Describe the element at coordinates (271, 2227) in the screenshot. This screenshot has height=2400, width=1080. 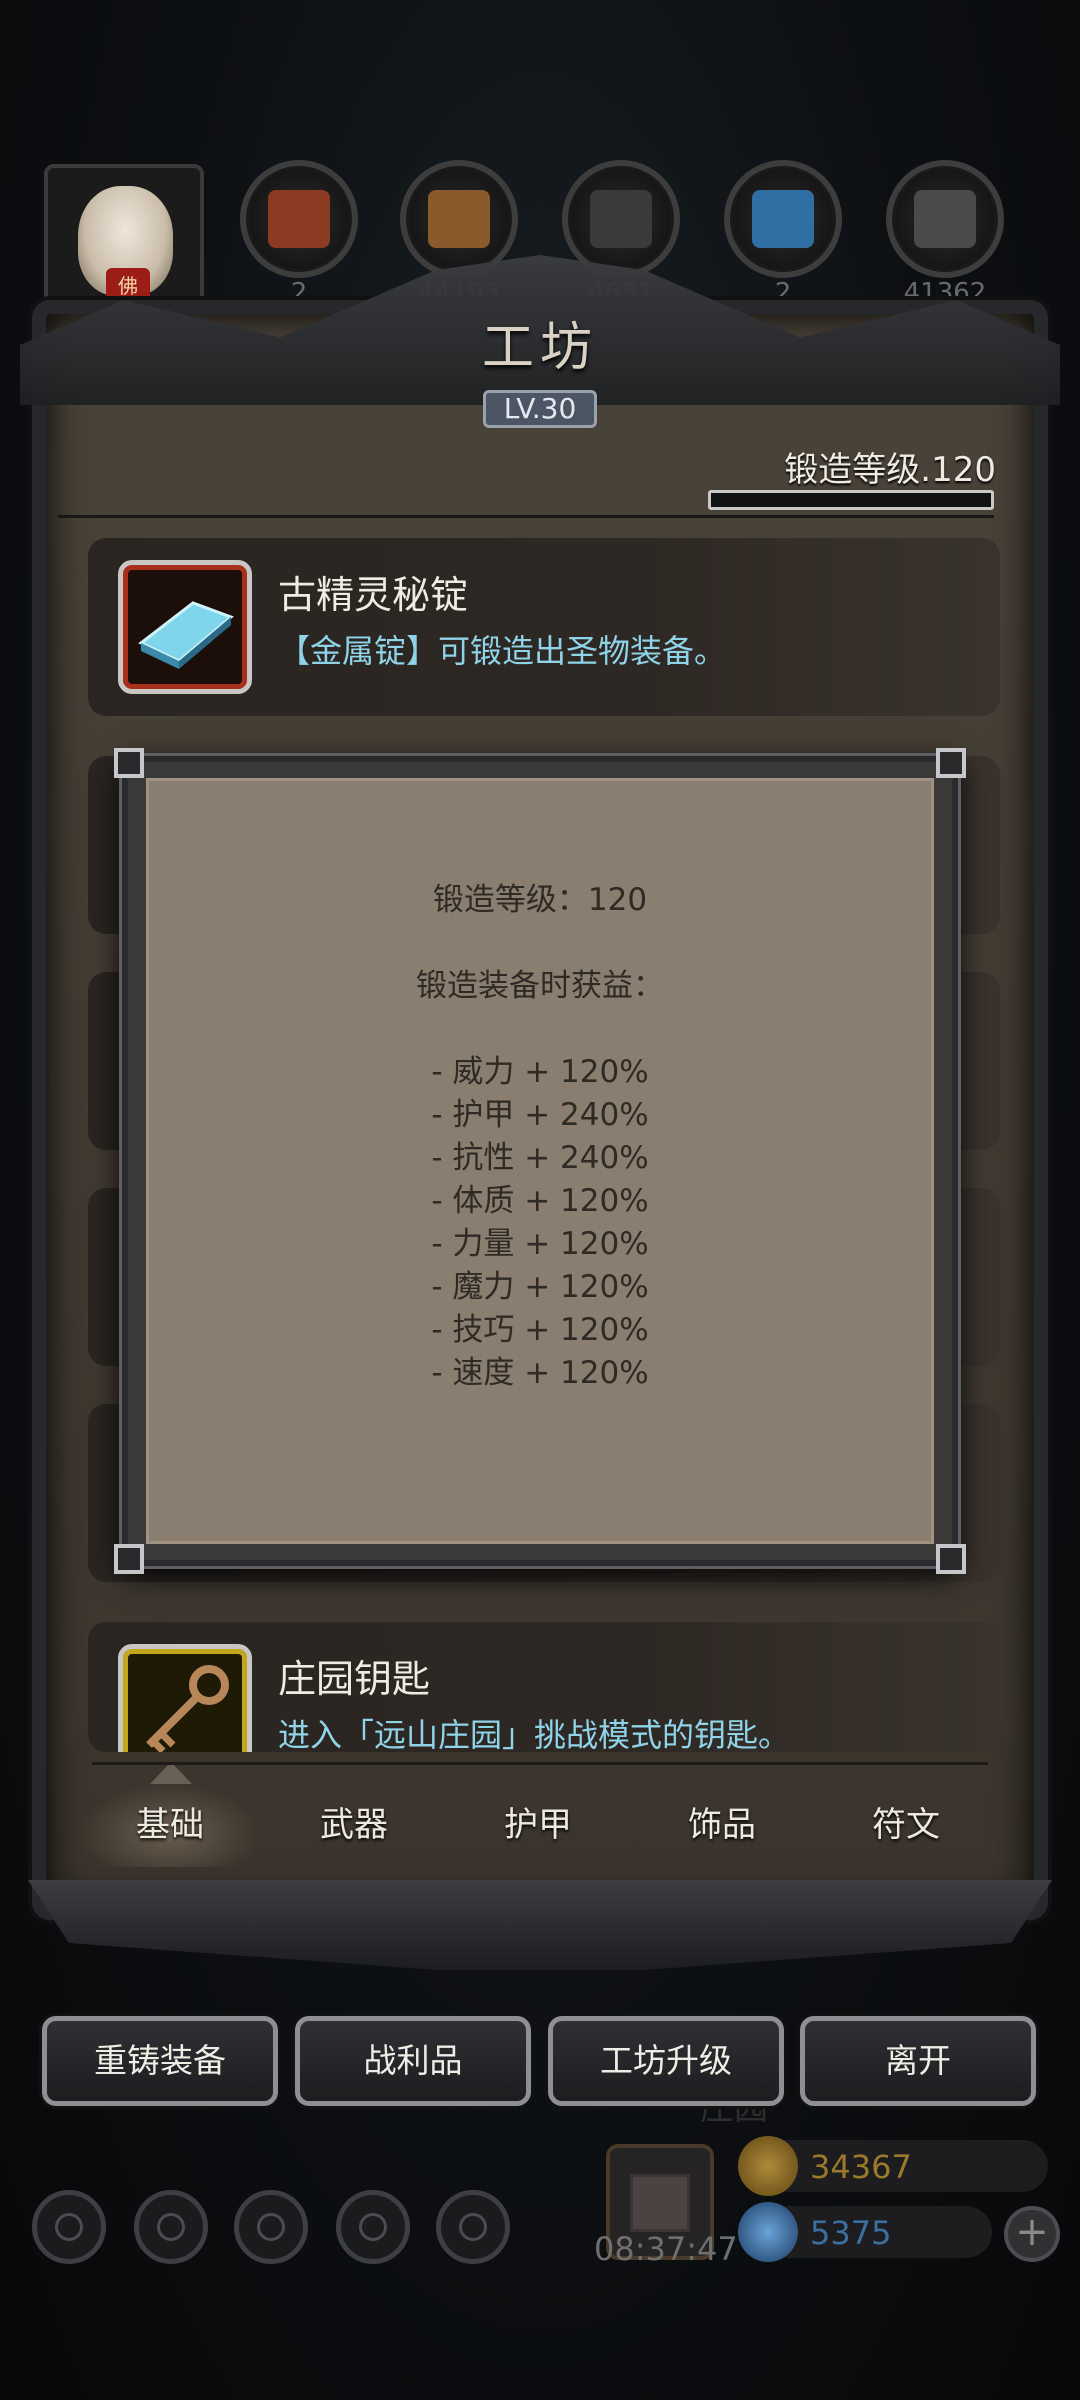
I see `codex-book-icon` at that location.